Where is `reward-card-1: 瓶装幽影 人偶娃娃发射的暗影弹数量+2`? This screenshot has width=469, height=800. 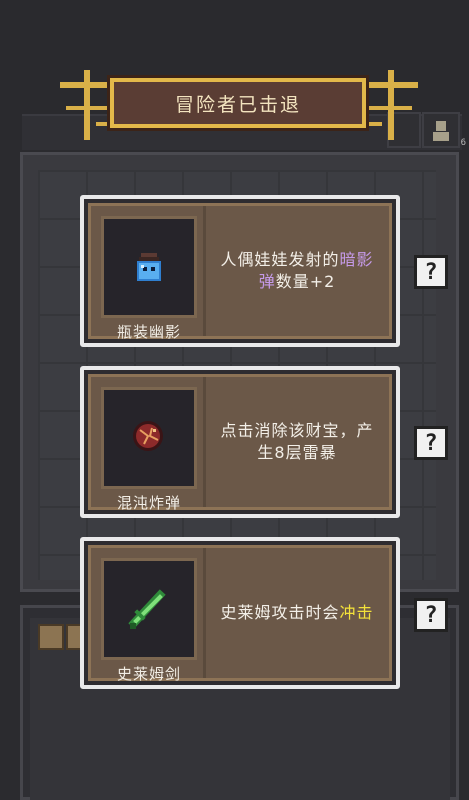
reward-card-1: 瓶装幽影 人偶娃娃发射的暗影弹数量+2 is located at coordinates (240, 271).